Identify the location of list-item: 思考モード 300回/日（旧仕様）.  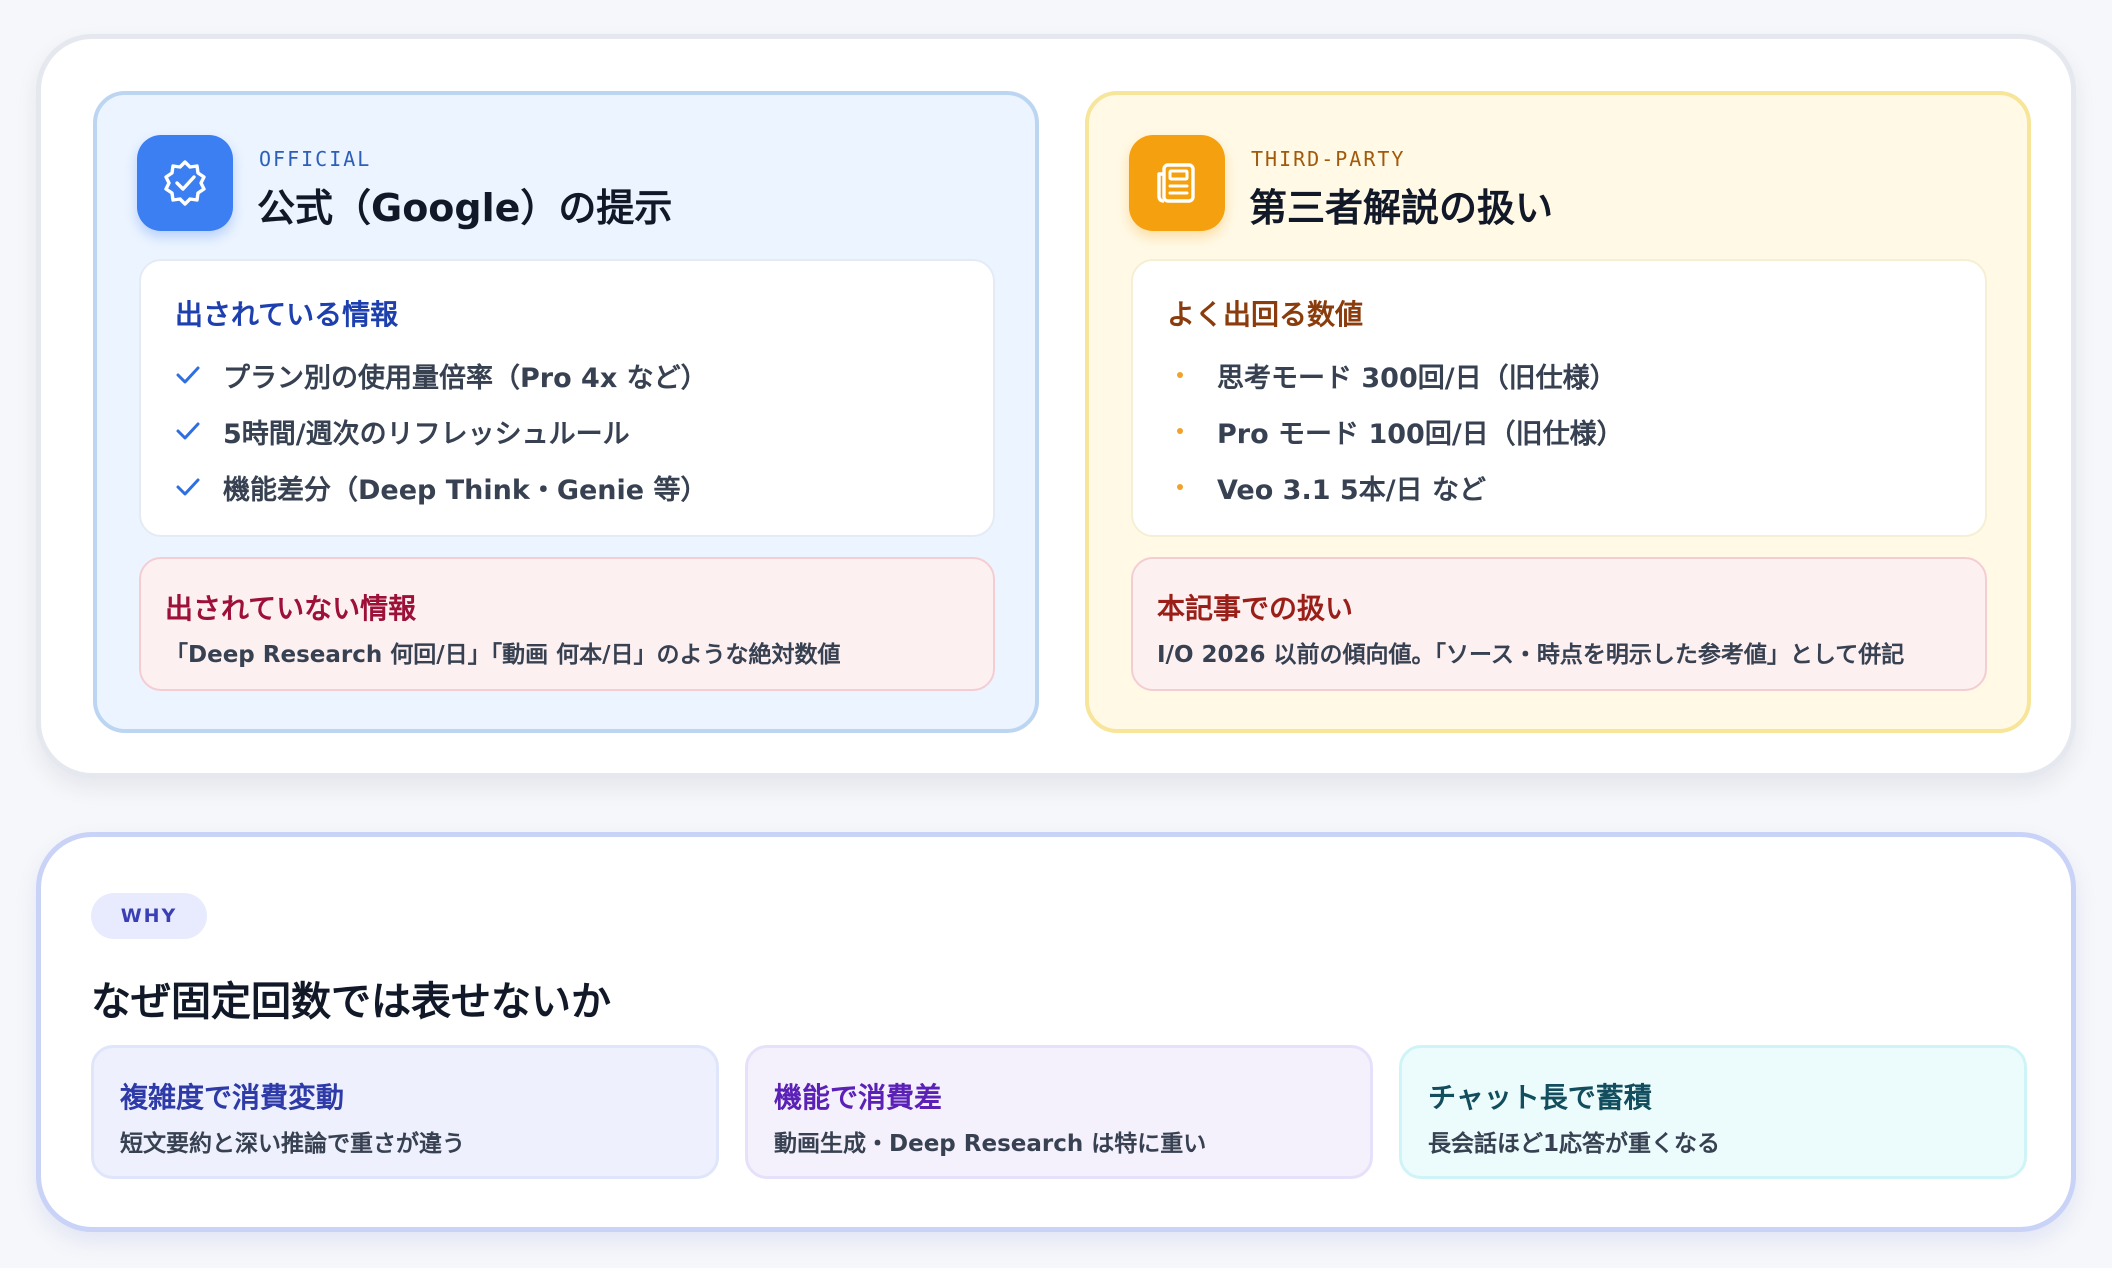
(1395, 375).